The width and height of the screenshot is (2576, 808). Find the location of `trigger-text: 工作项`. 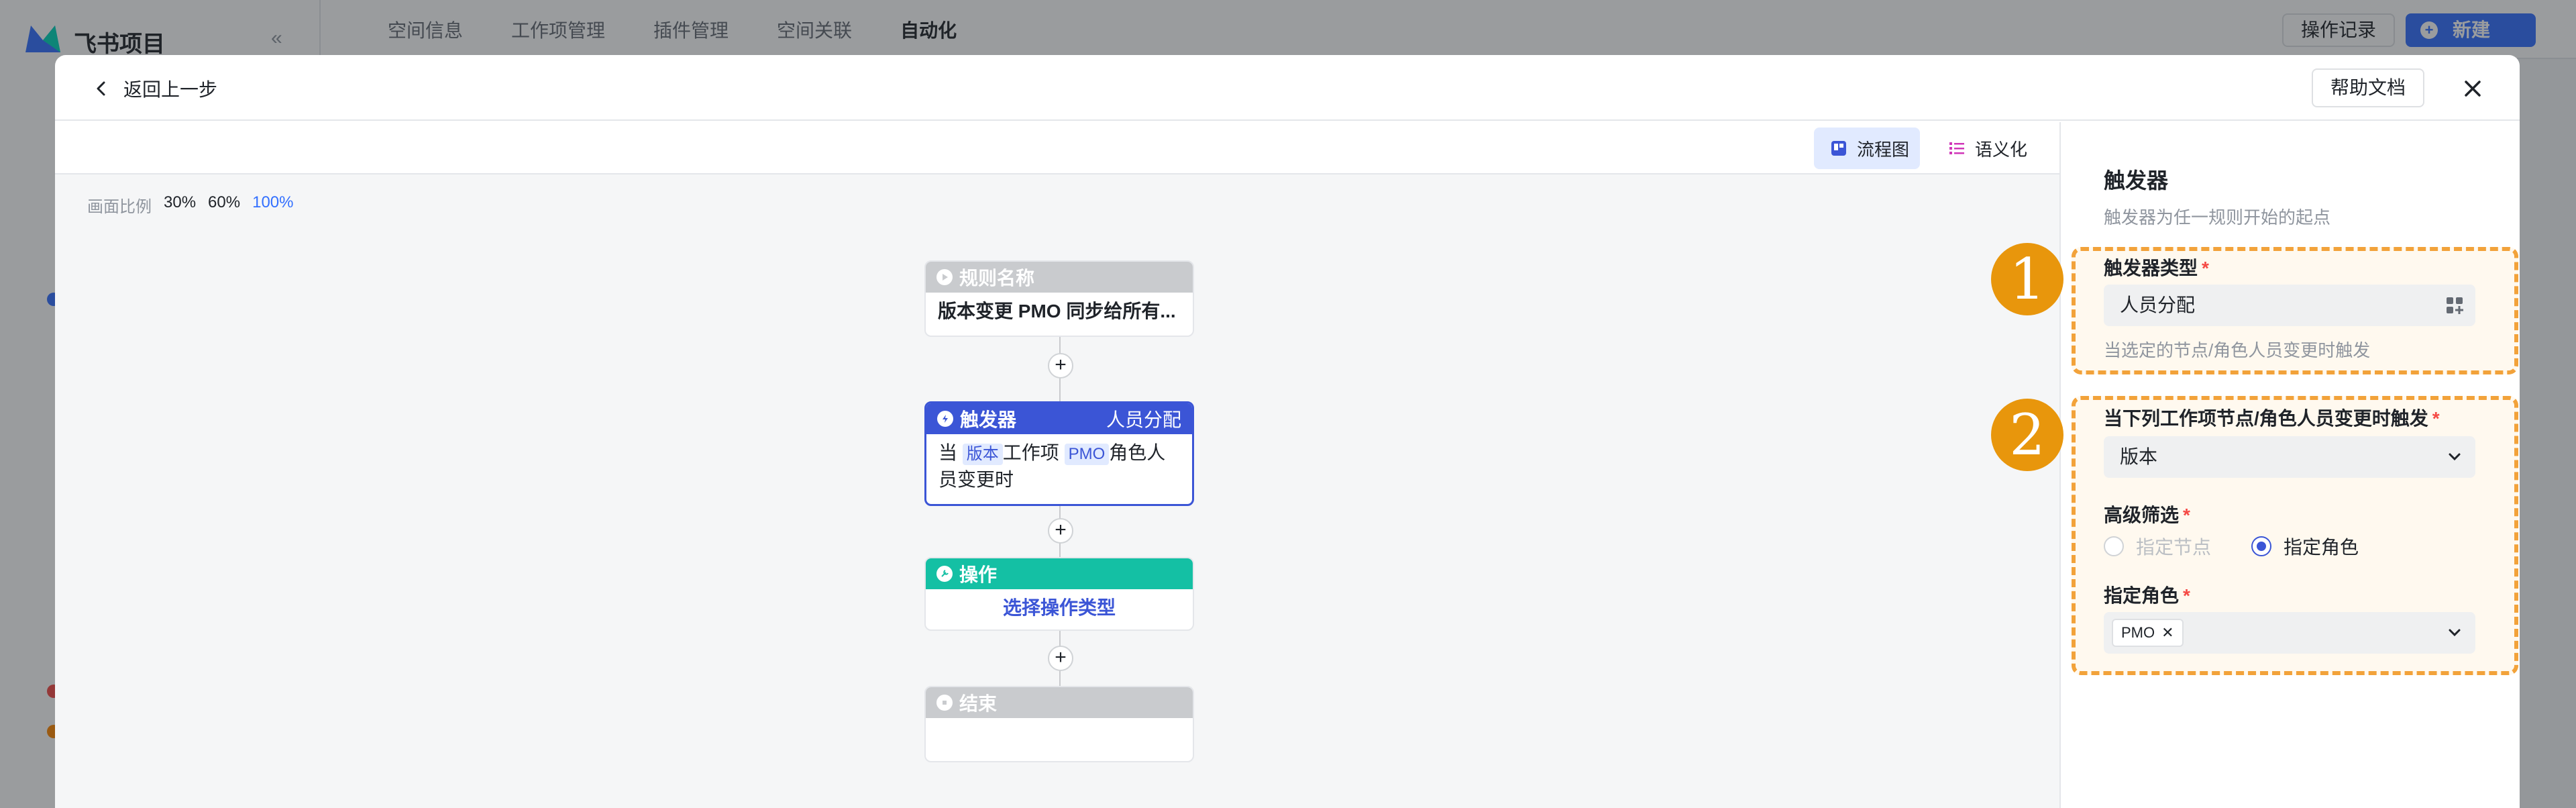

trigger-text: 工作项 is located at coordinates (1030, 452).